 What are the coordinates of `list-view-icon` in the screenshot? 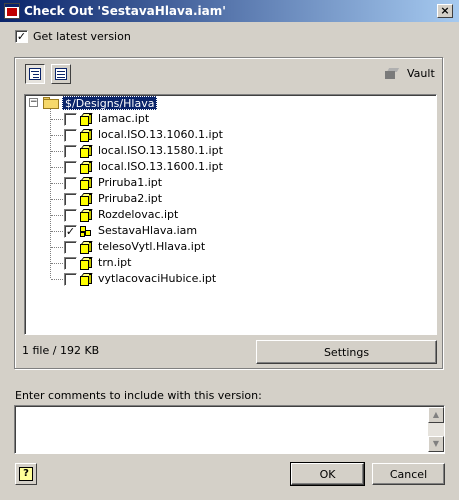 It's located at (61, 74).